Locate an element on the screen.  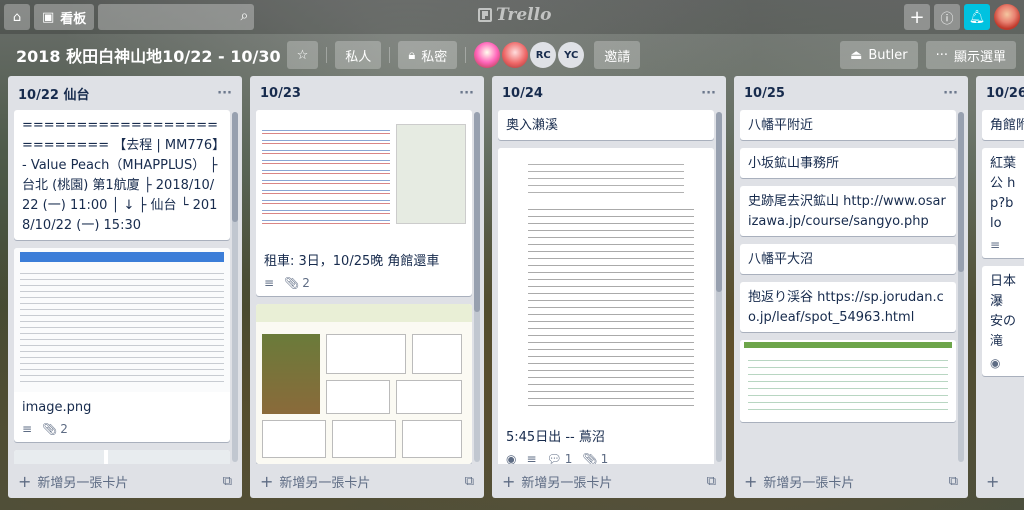
card: 紅葉公 hp?blo ≡ is located at coordinates (1003, 203).